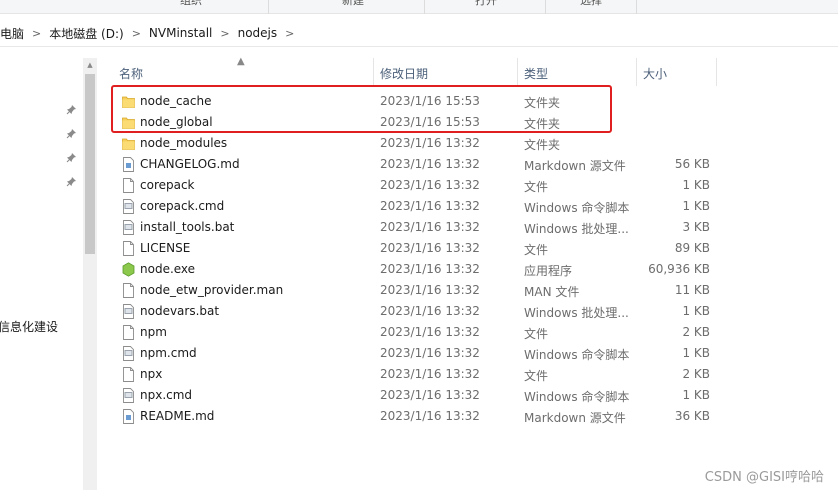  Describe the element at coordinates (29, 326) in the screenshot. I see `nav-item-label: 信息化建设` at that location.